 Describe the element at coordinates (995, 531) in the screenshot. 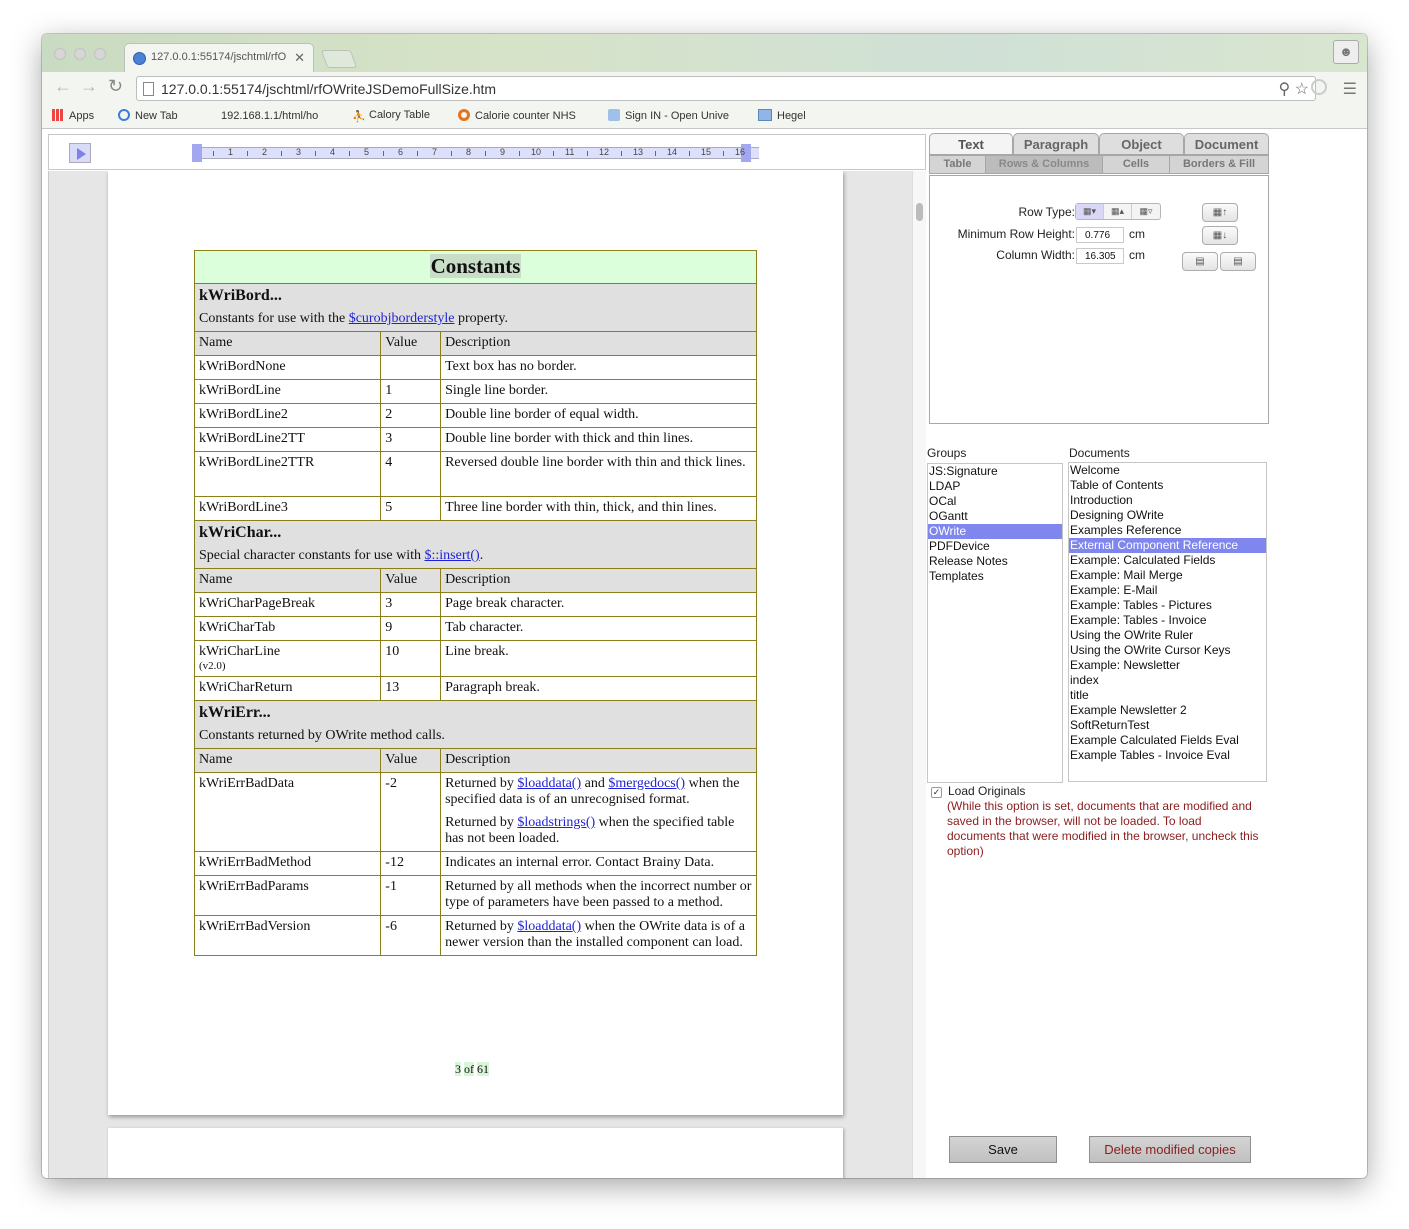

I see `list-item: OWrite` at that location.